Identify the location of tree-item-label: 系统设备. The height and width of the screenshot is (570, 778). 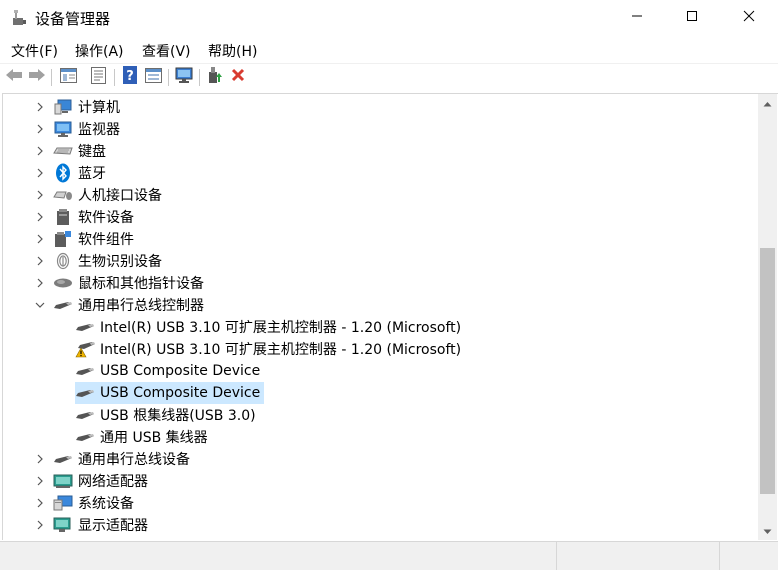
(106, 504).